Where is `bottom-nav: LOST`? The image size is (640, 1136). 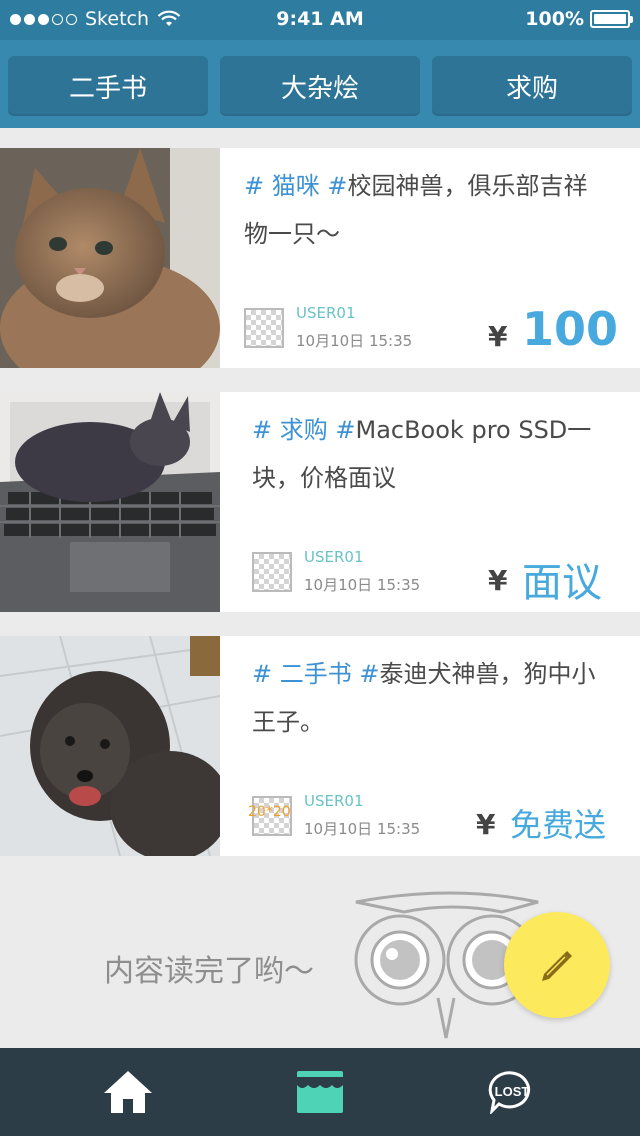
bottom-nav: LOST is located at coordinates (320, 1092).